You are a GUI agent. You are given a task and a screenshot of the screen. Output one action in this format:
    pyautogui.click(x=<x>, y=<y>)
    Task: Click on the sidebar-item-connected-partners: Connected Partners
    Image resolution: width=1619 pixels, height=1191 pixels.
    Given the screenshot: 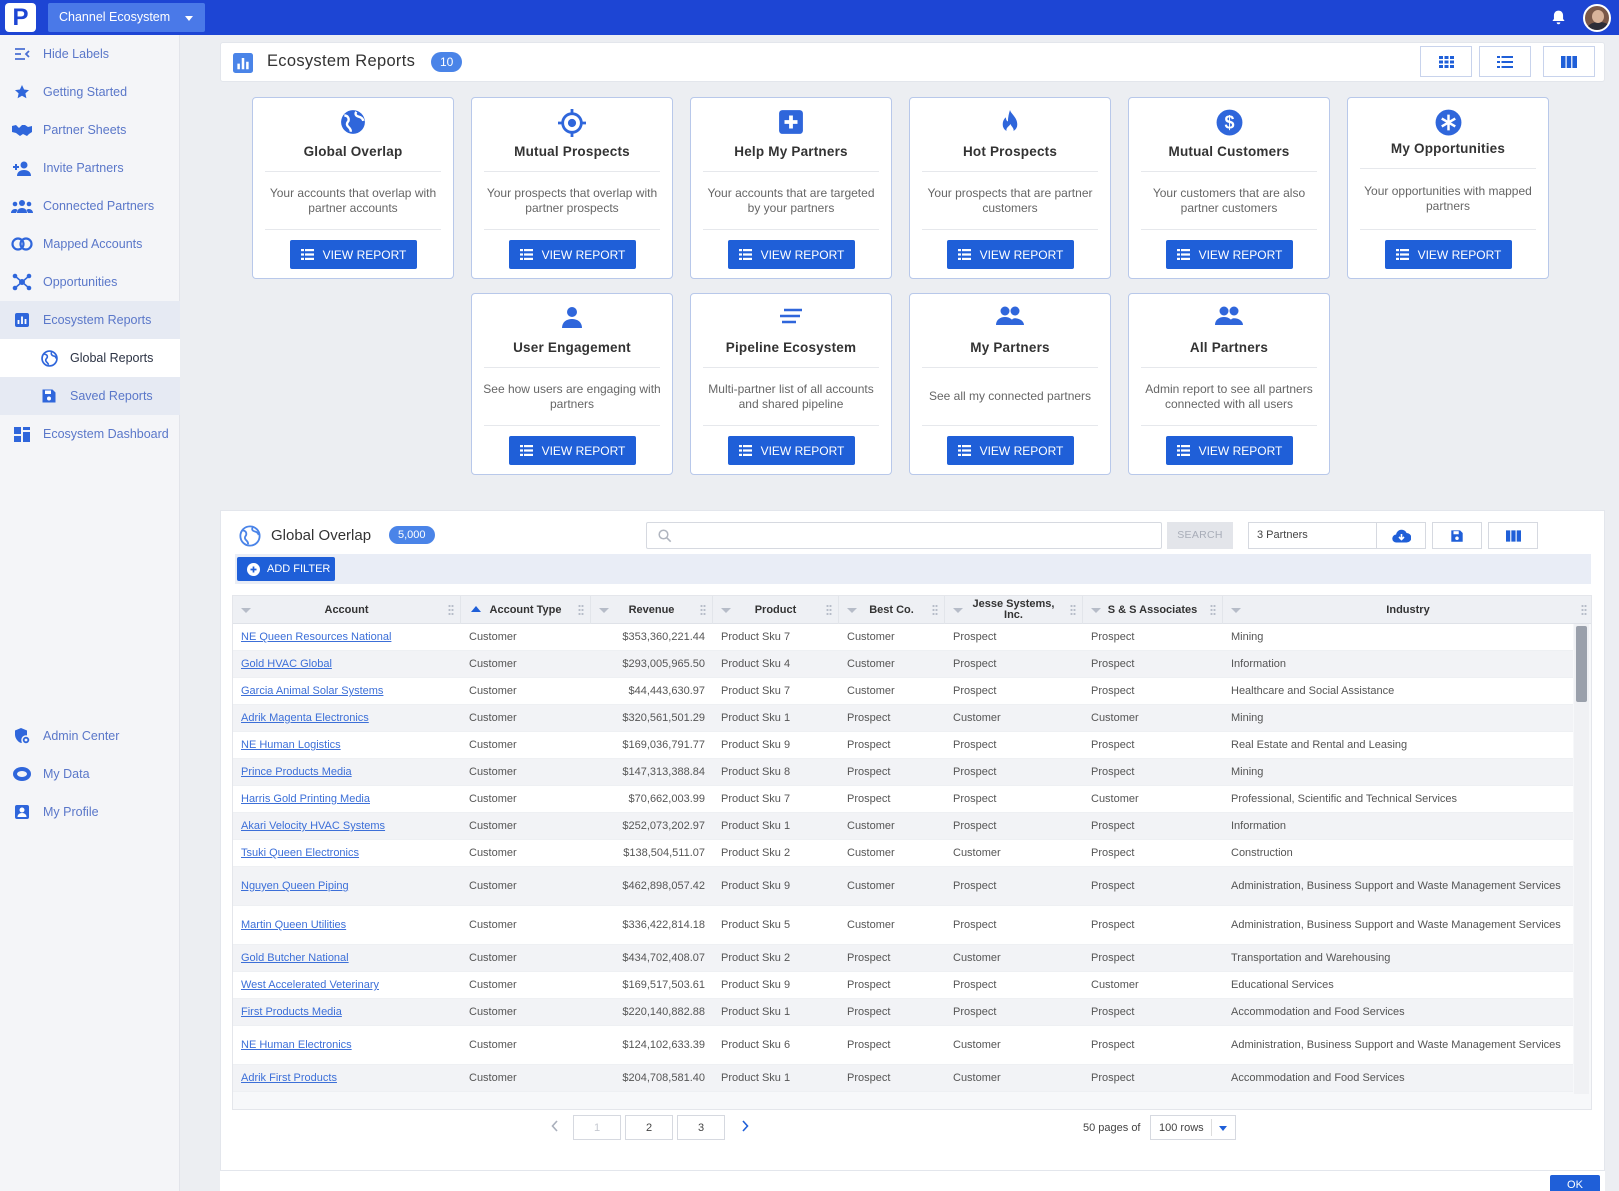 What is the action you would take?
    pyautogui.click(x=90, y=206)
    